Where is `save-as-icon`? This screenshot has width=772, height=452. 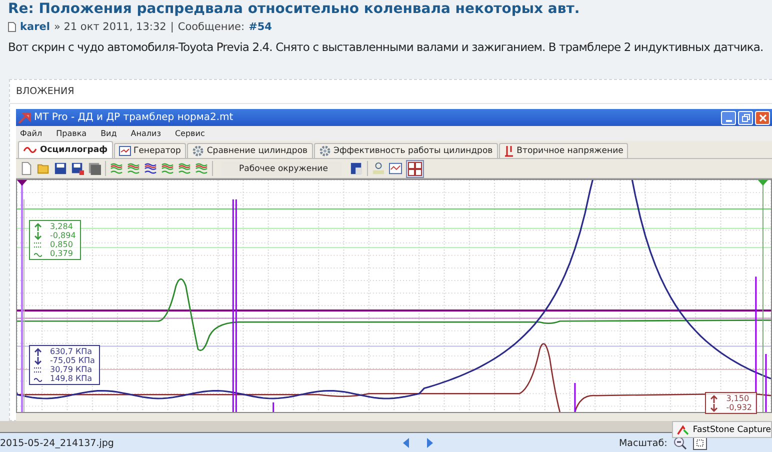
save-as-icon is located at coordinates (77, 168).